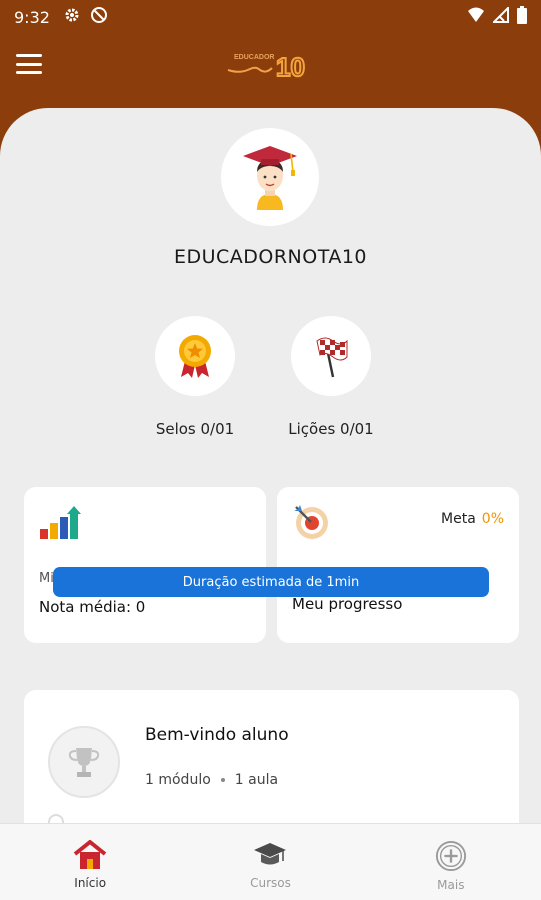  I want to click on settings-icon, so click(72, 17).